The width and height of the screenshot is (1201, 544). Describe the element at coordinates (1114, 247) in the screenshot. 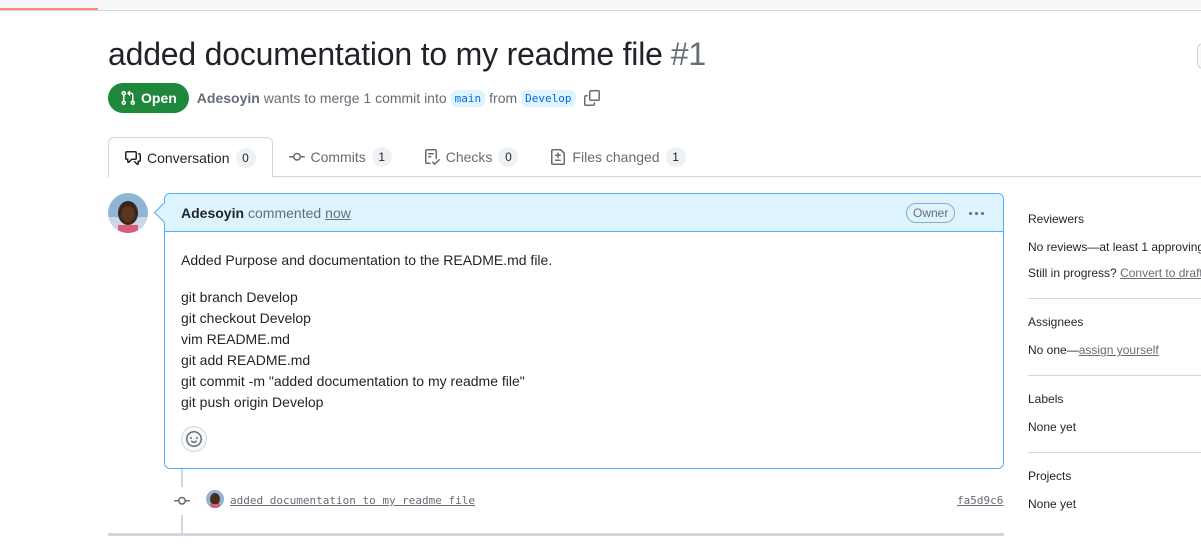

I see `reviewers-status: No reviews—at least 1 approving` at that location.